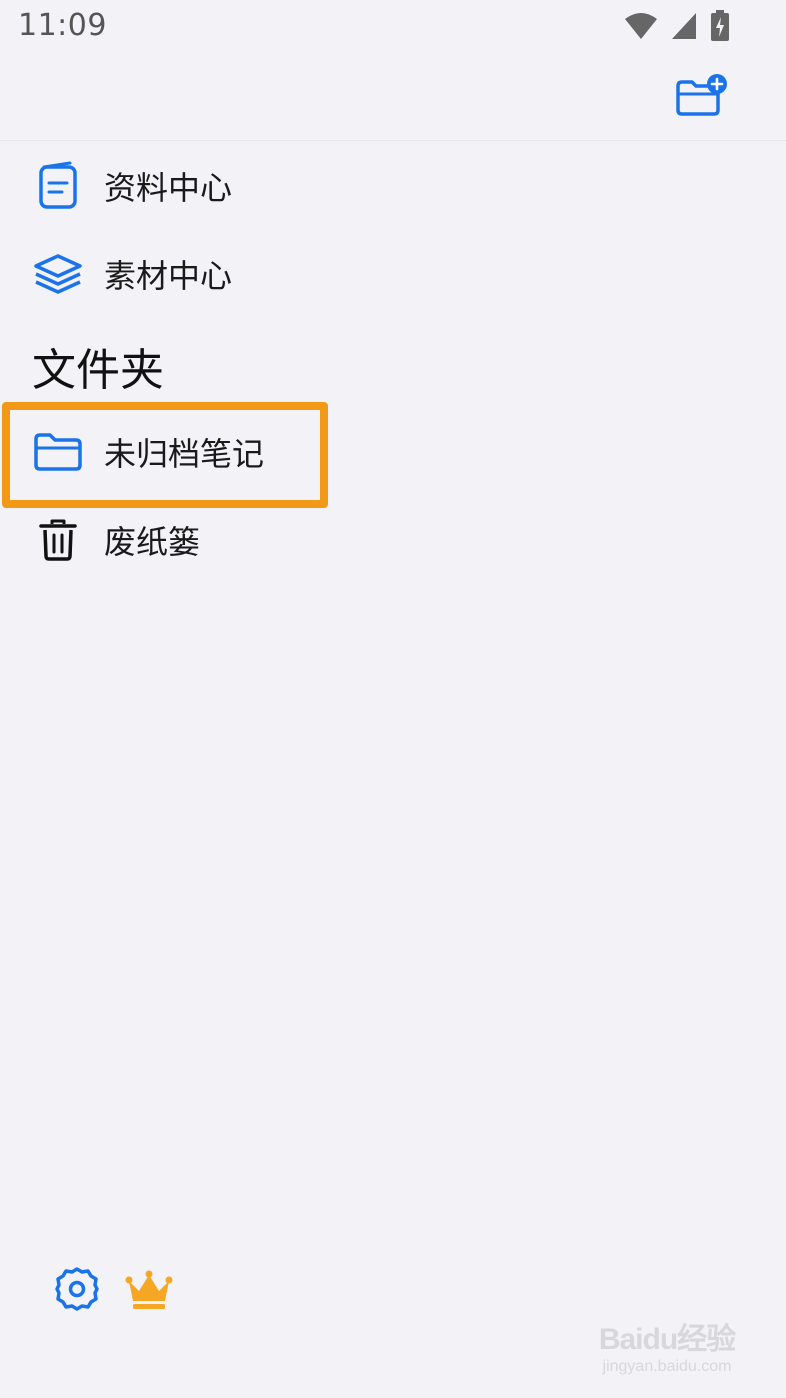 The width and height of the screenshot is (786, 1398). I want to click on nav-item-label: 资料中心, so click(168, 188).